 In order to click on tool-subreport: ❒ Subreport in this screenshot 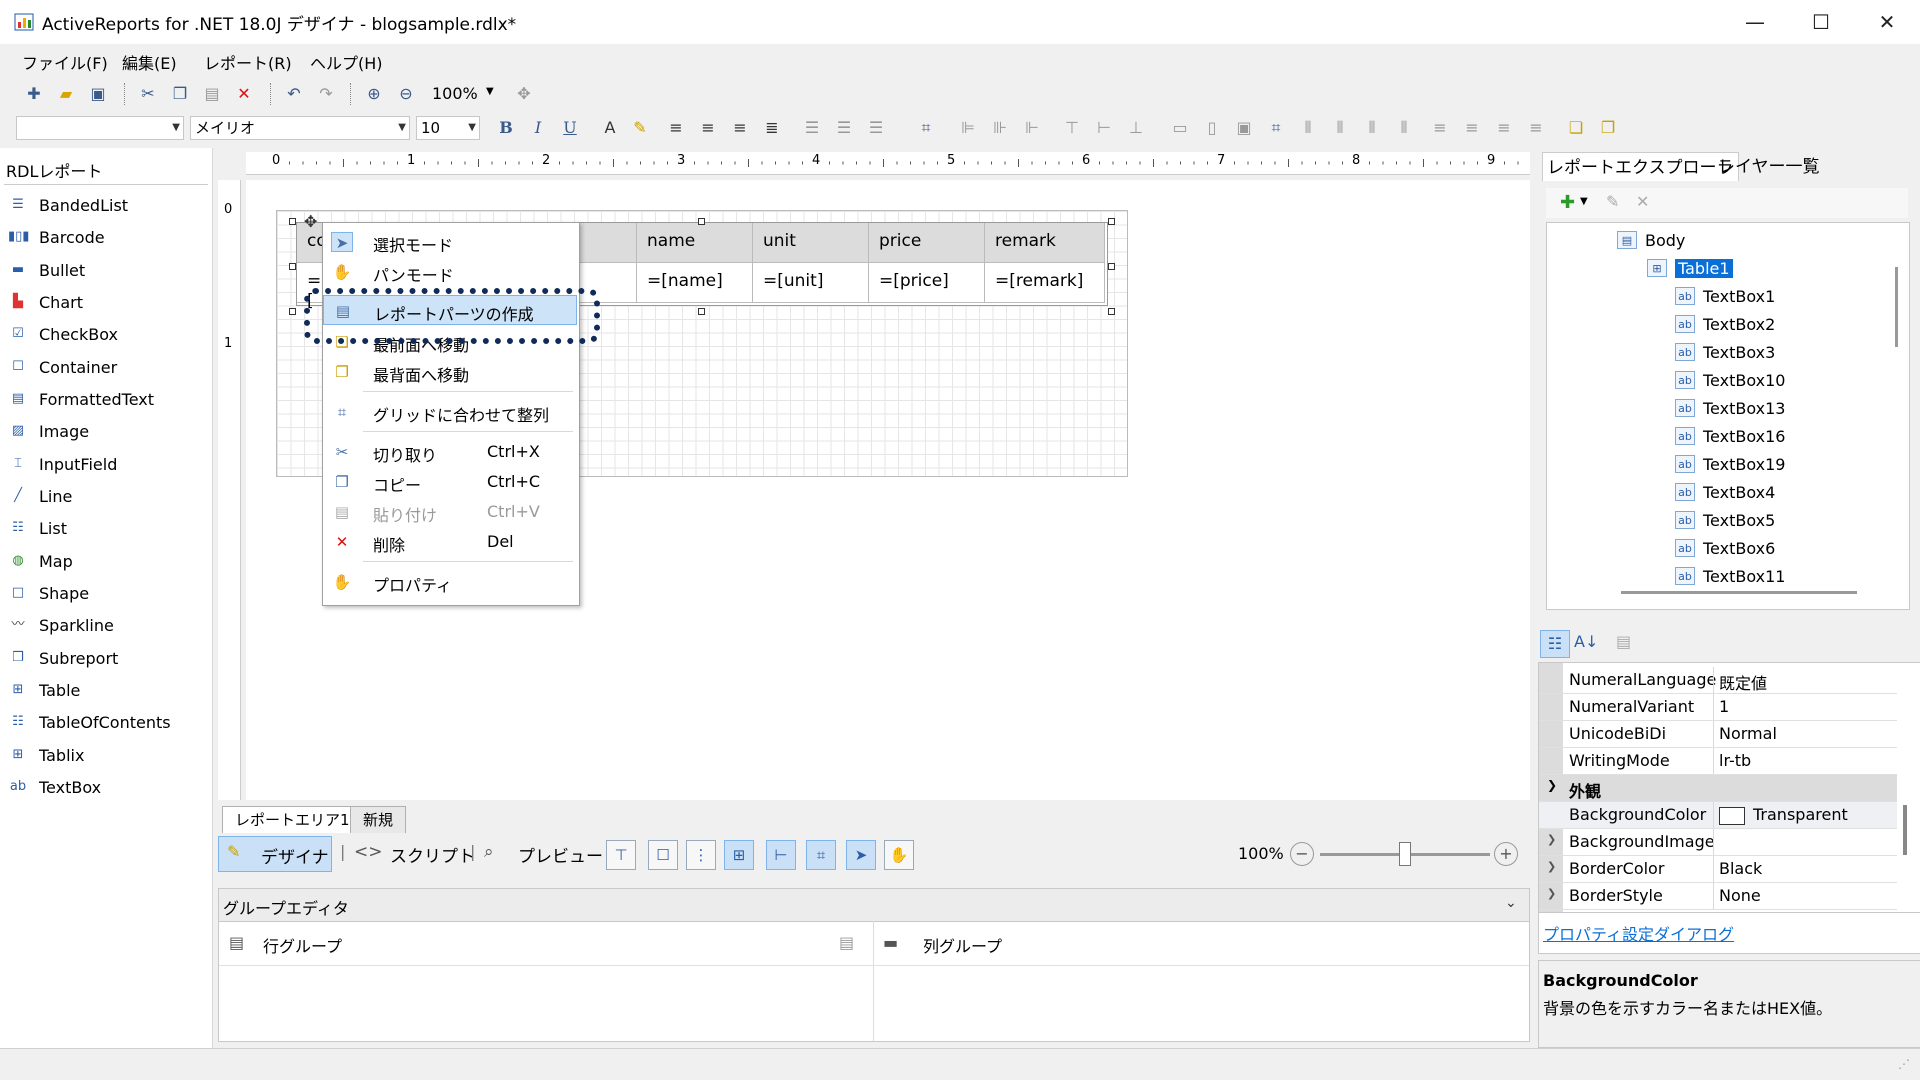, I will do `click(108, 660)`.